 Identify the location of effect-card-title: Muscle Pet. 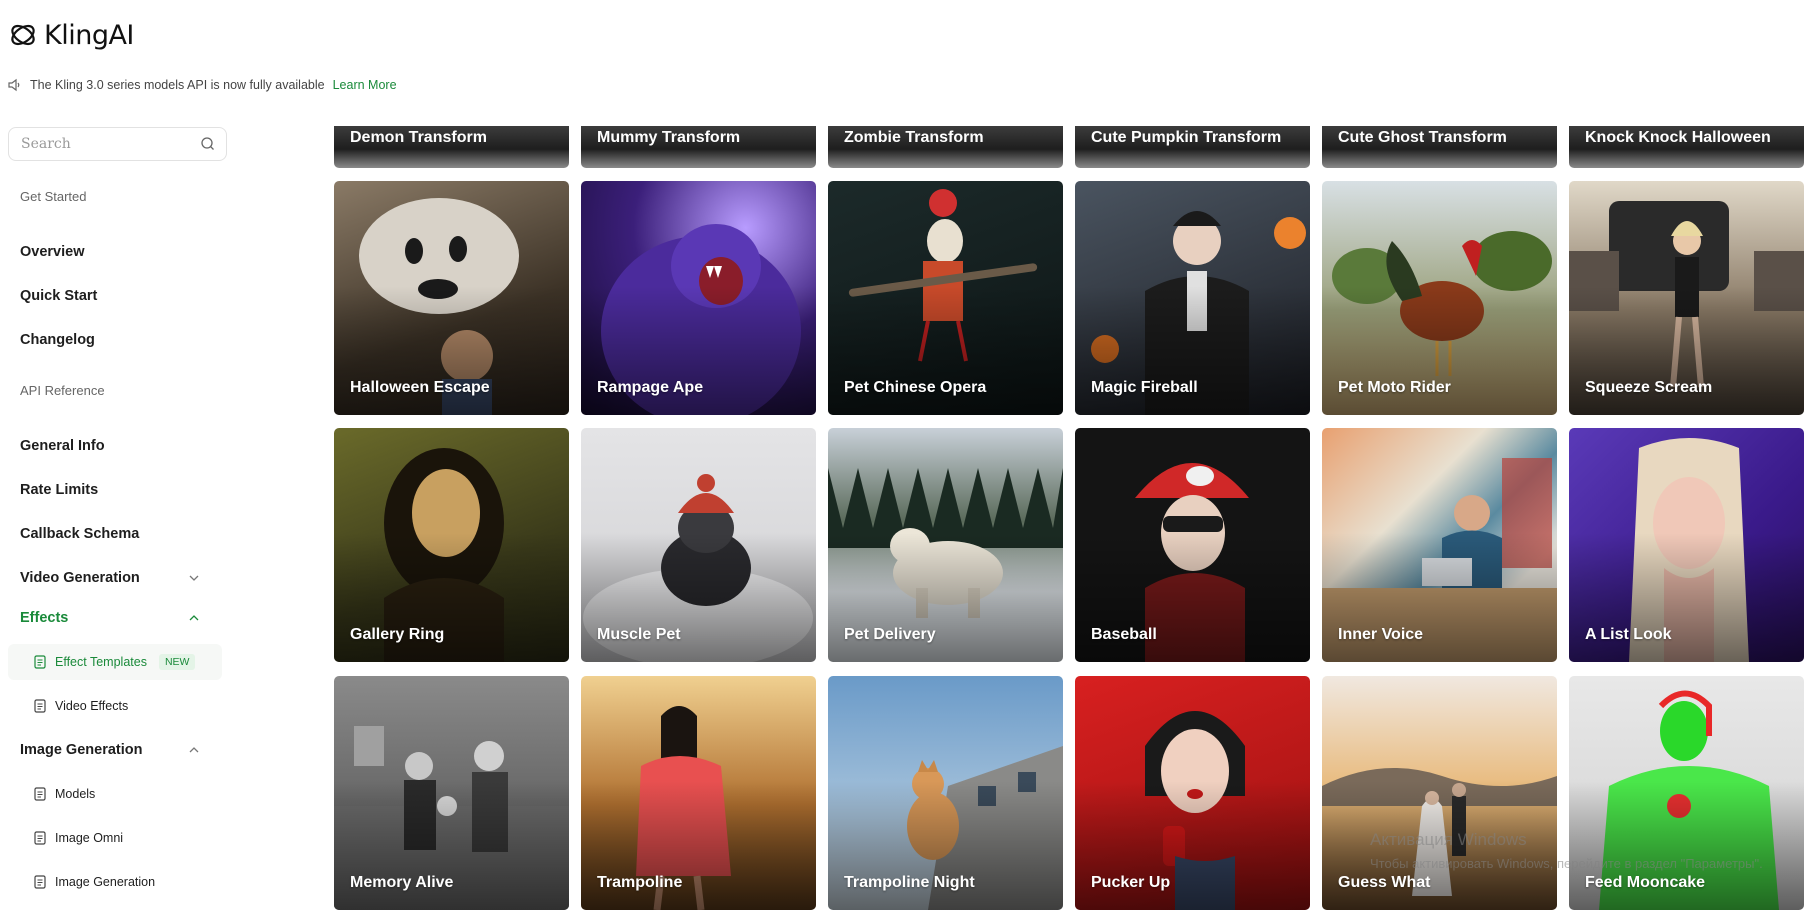
(639, 634).